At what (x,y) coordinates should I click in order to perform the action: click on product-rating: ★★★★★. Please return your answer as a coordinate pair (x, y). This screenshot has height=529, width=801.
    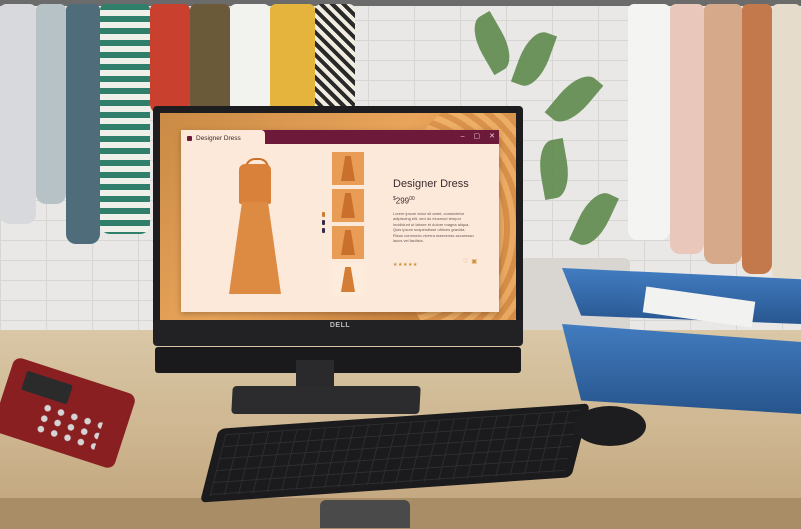
    Looking at the image, I should click on (405, 265).